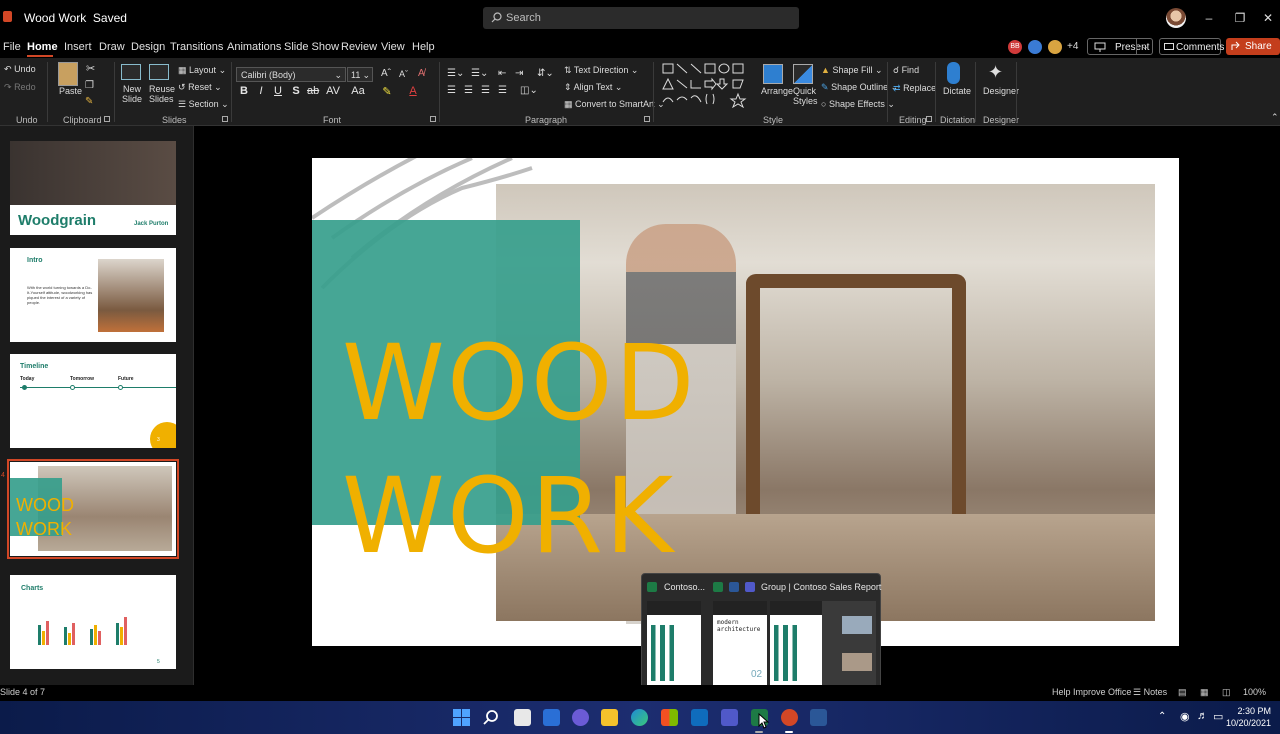 The height and width of the screenshot is (734, 1280). What do you see at coordinates (78, 47) in the screenshot?
I see `tab-insert: Insert` at bounding box center [78, 47].